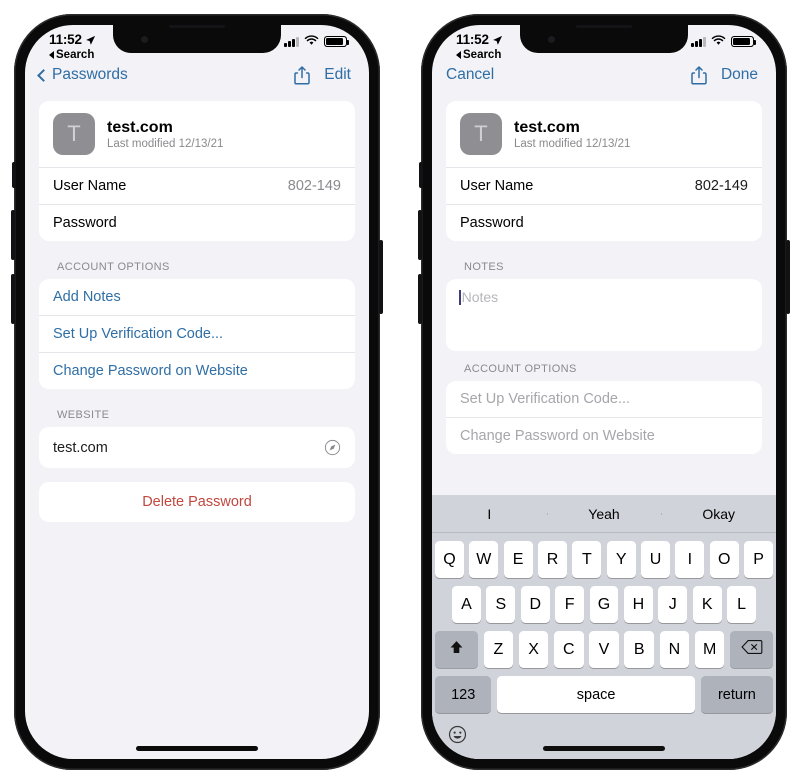 The image size is (800, 784). I want to click on prediction-2: Yeah, so click(604, 514).